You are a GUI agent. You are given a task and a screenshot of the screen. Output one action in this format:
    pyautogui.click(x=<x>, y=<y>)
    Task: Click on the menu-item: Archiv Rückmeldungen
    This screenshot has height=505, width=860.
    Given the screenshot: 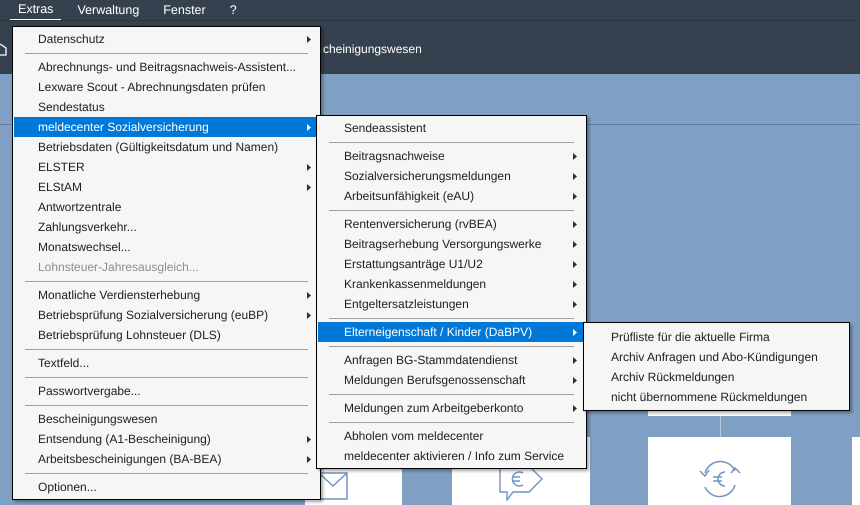 What is the action you would take?
    pyautogui.click(x=716, y=377)
    